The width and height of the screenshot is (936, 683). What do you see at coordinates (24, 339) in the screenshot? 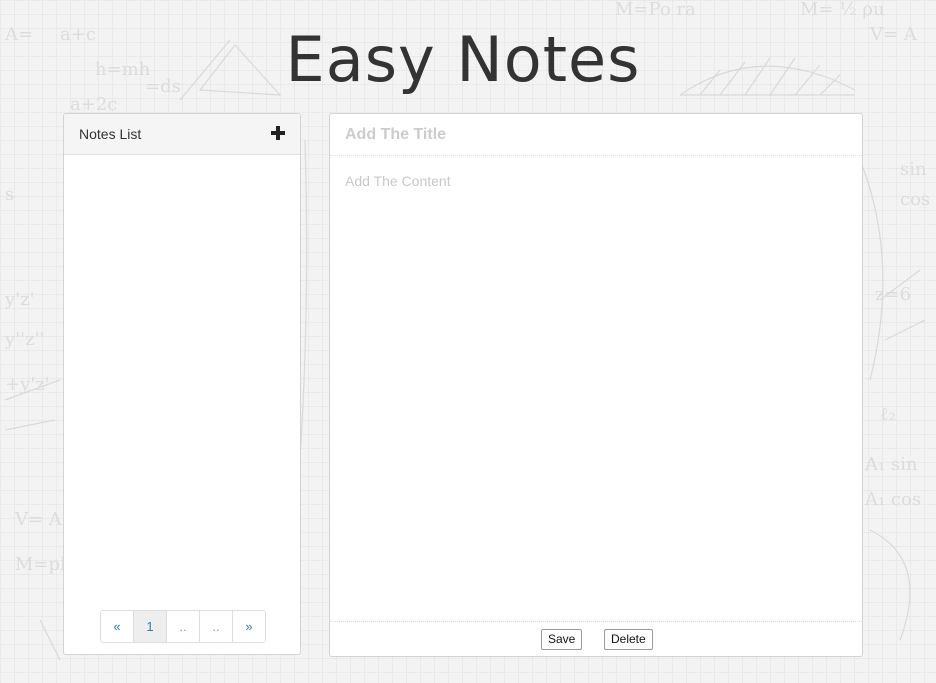
I see `svg-text: y''z''` at bounding box center [24, 339].